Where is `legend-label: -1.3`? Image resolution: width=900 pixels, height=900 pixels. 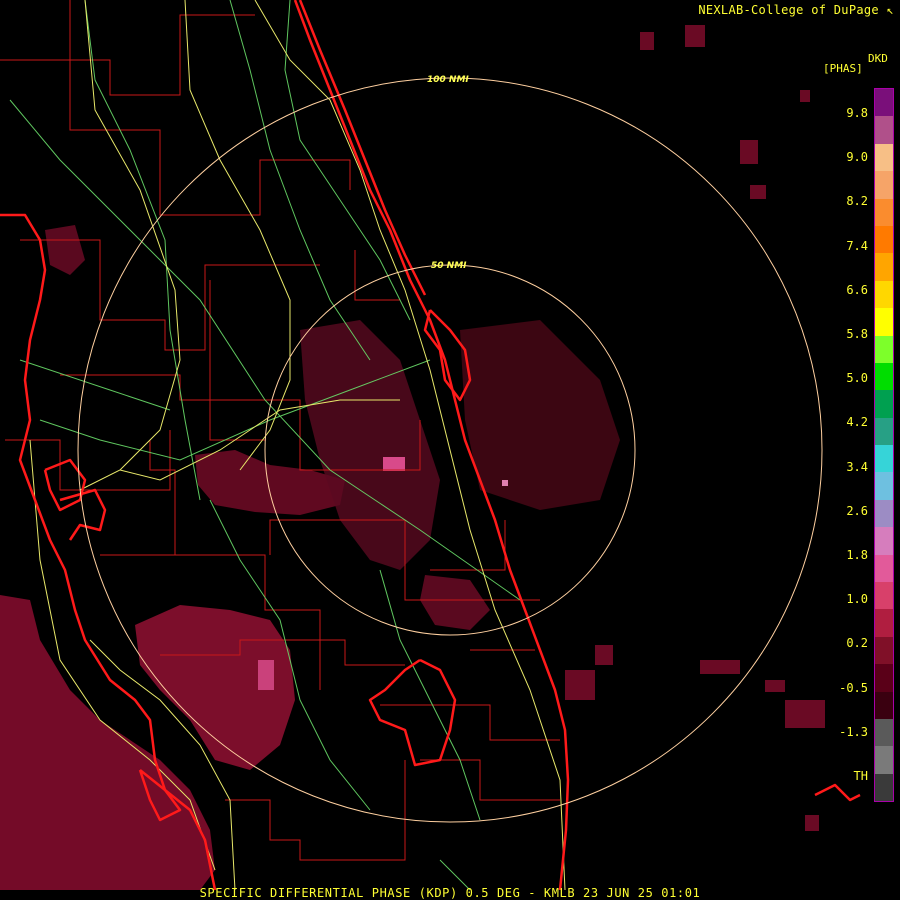 legend-label: -1.3 is located at coordinates (853, 731).